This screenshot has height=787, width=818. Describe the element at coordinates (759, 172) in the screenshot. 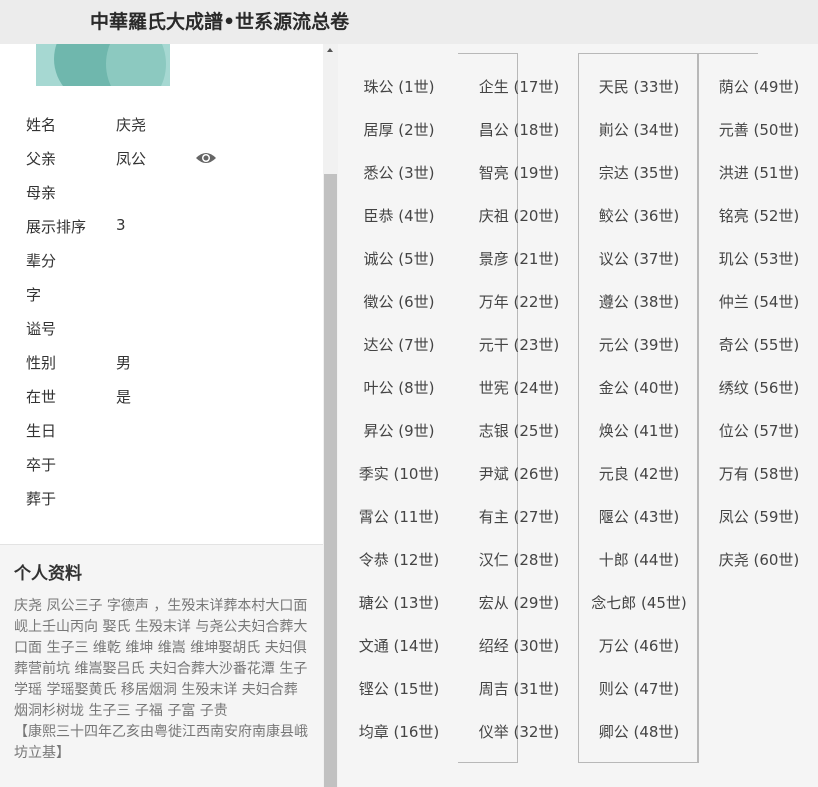

I see `generation-node: 洪进 (51世)` at that location.